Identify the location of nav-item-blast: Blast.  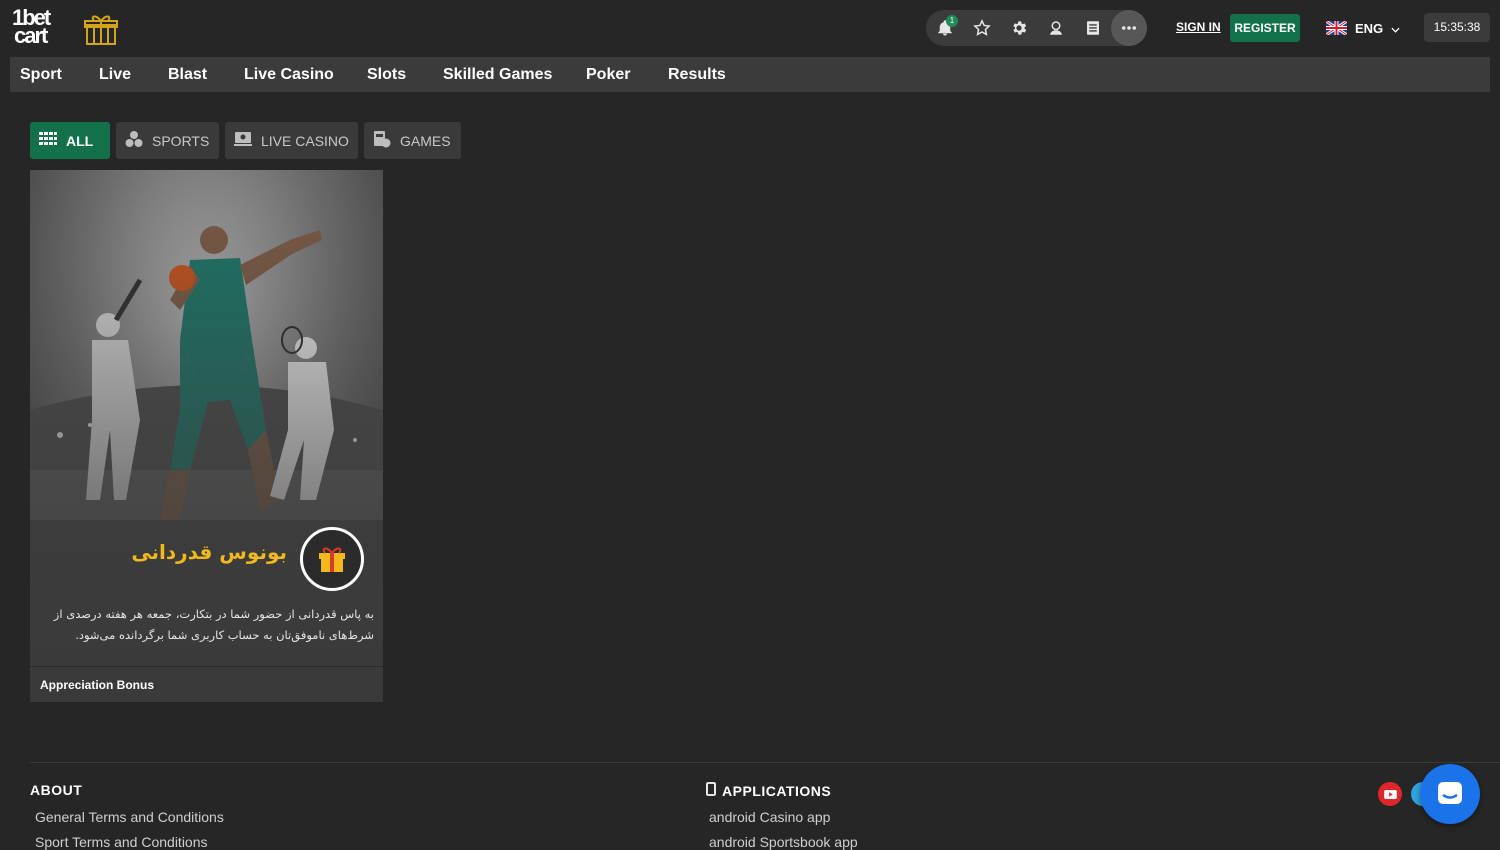
(187, 74).